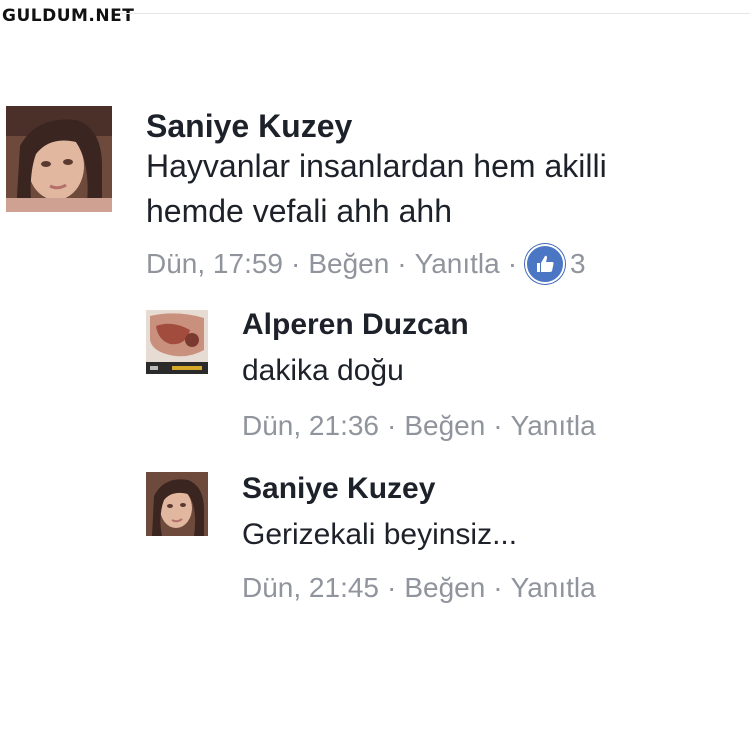  I want to click on comment-author: Alperen Duzcan, so click(355, 325).